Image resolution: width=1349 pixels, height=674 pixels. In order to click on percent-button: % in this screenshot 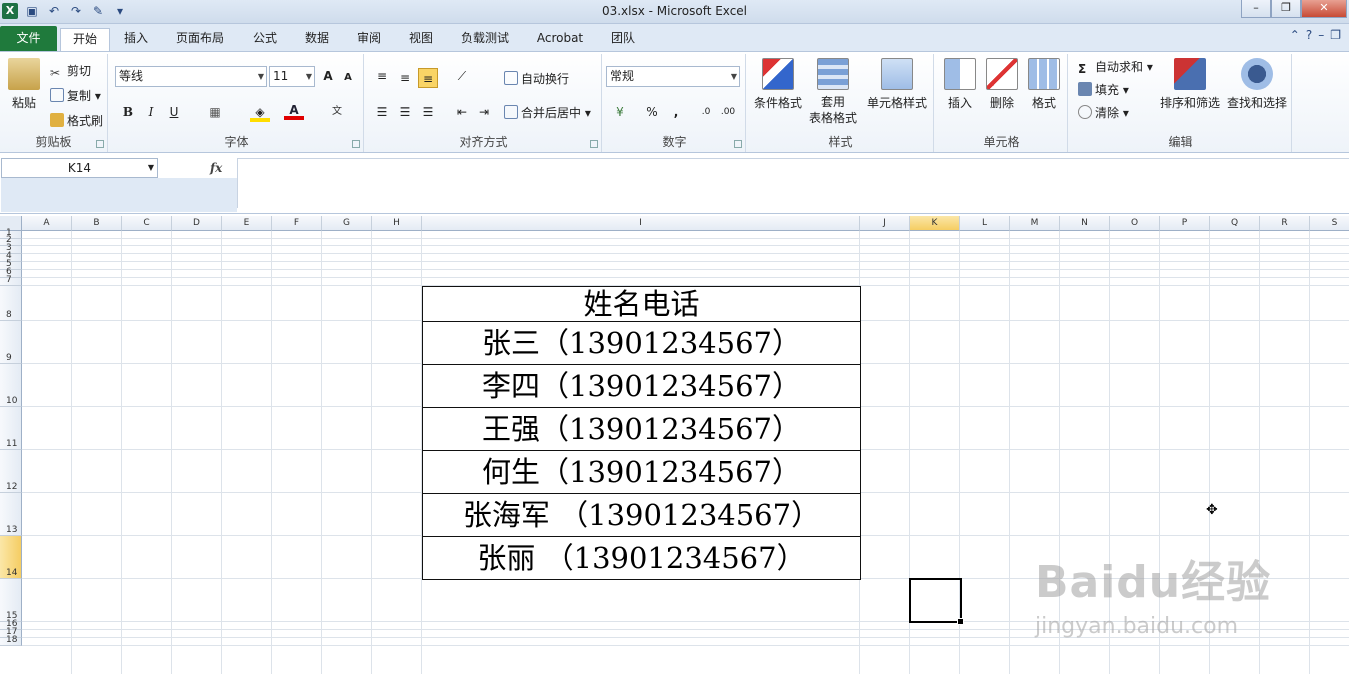, I will do `click(652, 112)`.